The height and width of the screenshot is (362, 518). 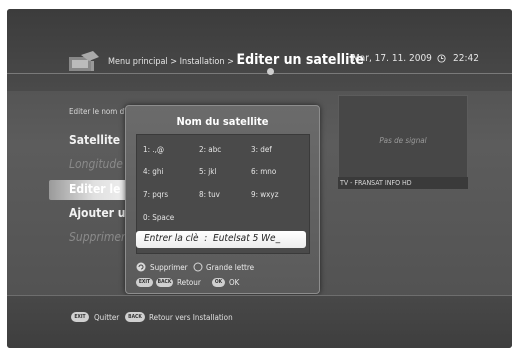 What do you see at coordinates (212, 238) in the screenshot?
I see `name-input-text: Entrer la clè : Eutelsat 5 We_` at bounding box center [212, 238].